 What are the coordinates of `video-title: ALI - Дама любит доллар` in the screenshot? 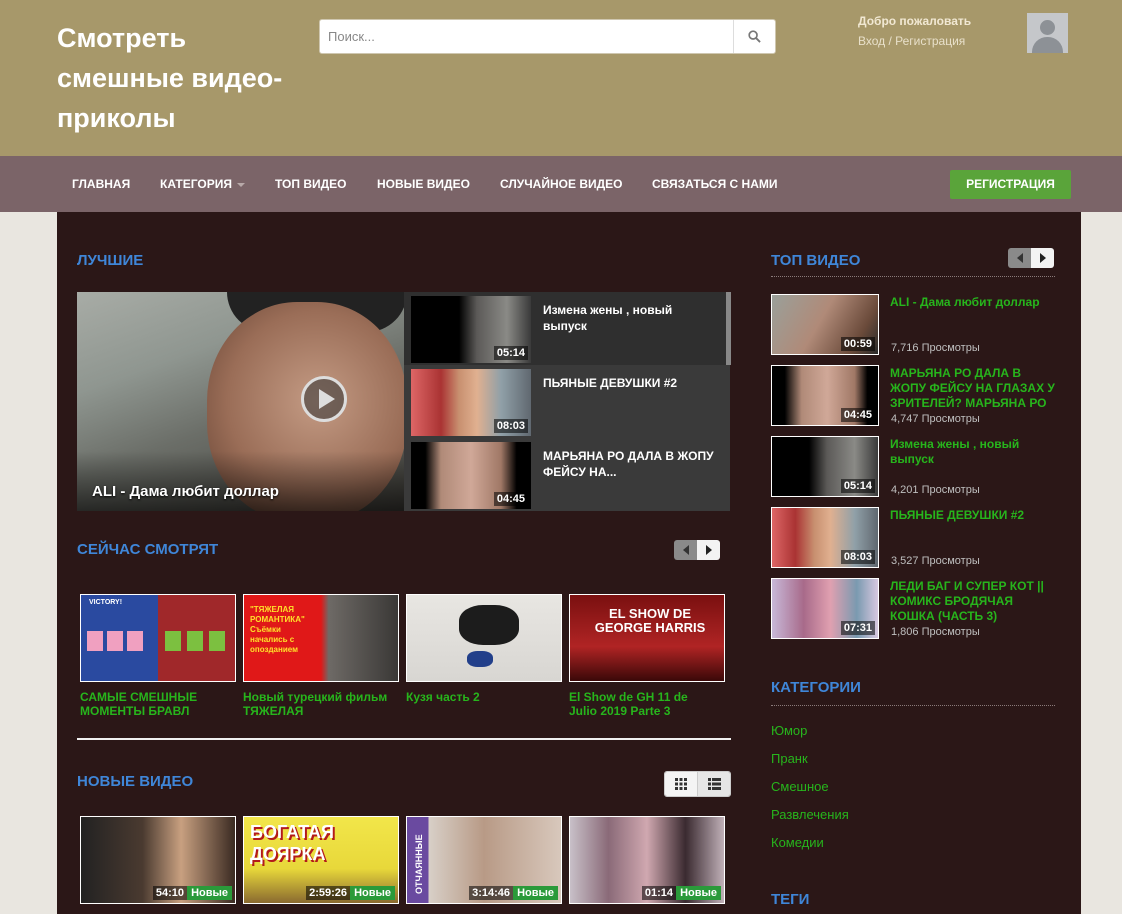 It's located at (974, 302).